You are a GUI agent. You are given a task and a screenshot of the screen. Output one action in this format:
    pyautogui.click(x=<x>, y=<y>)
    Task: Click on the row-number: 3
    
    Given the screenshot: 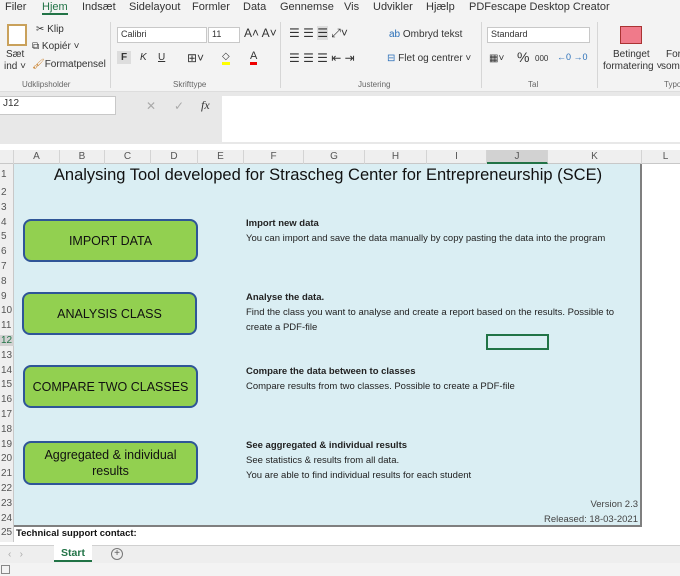 What is the action you would take?
    pyautogui.click(x=7, y=207)
    